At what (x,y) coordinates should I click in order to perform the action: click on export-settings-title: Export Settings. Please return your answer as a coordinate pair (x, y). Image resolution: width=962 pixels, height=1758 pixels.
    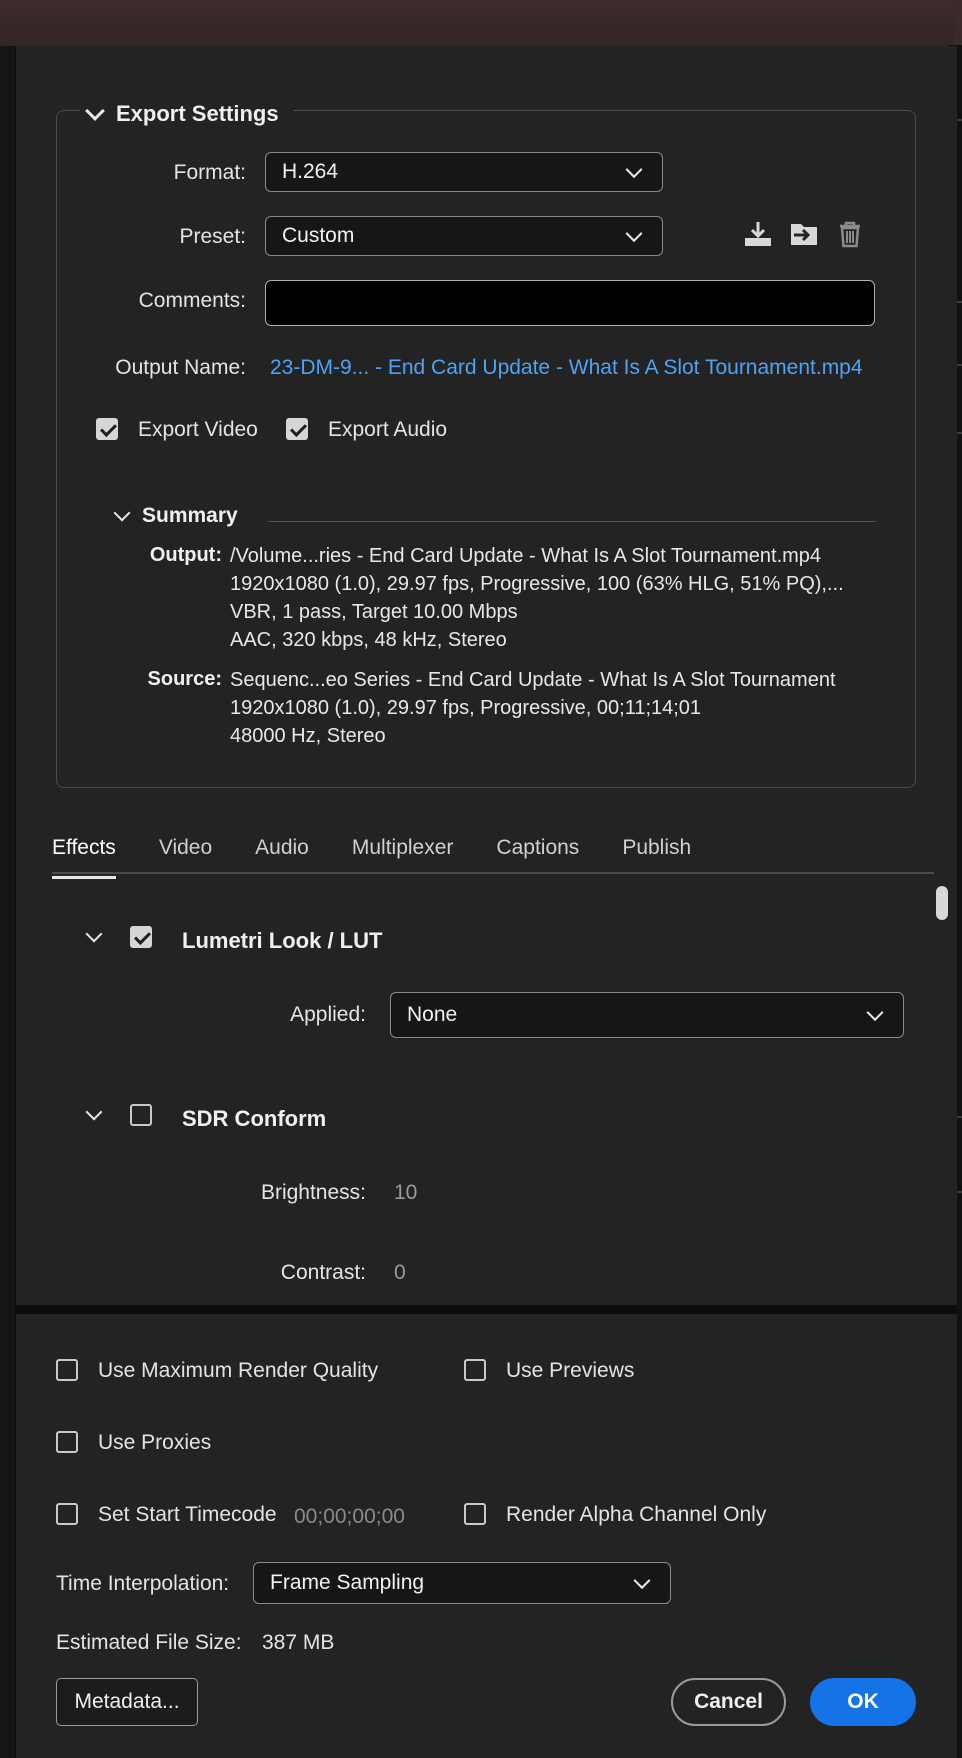
    Looking at the image, I should click on (197, 113).